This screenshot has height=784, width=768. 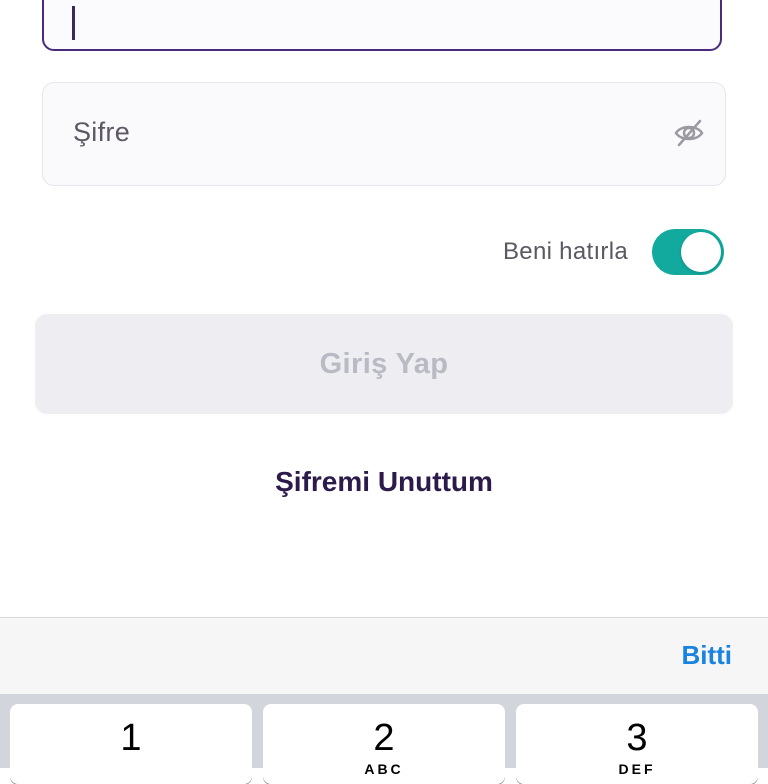 What do you see at coordinates (637, 738) in the screenshot?
I see `key-number: 3` at bounding box center [637, 738].